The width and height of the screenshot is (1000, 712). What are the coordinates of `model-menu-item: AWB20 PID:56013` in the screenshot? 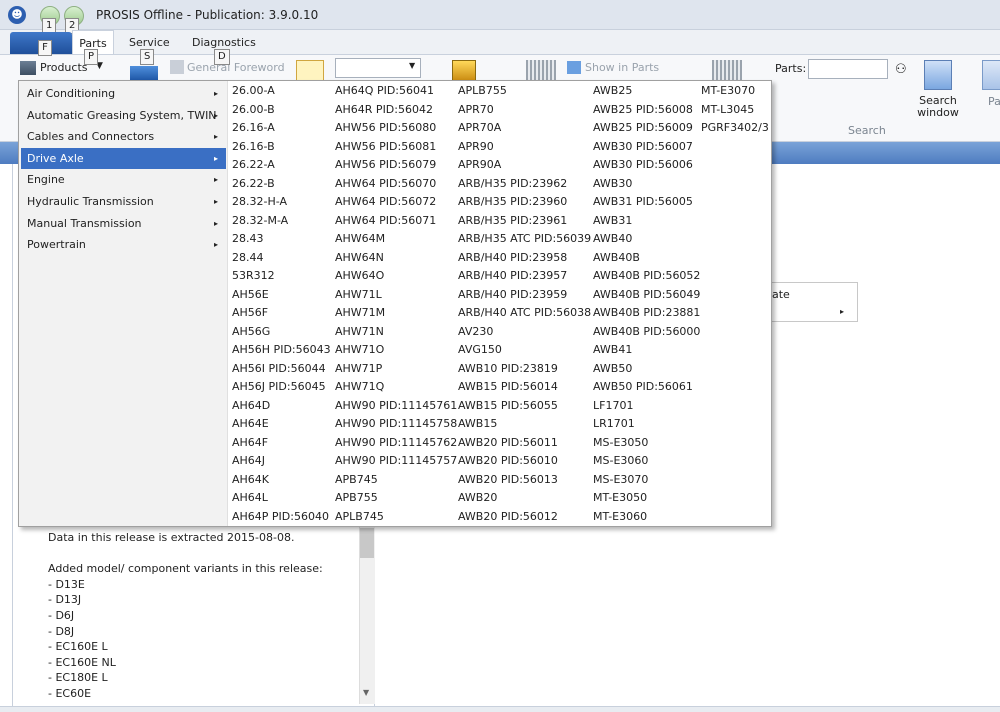 It's located at (524, 480).